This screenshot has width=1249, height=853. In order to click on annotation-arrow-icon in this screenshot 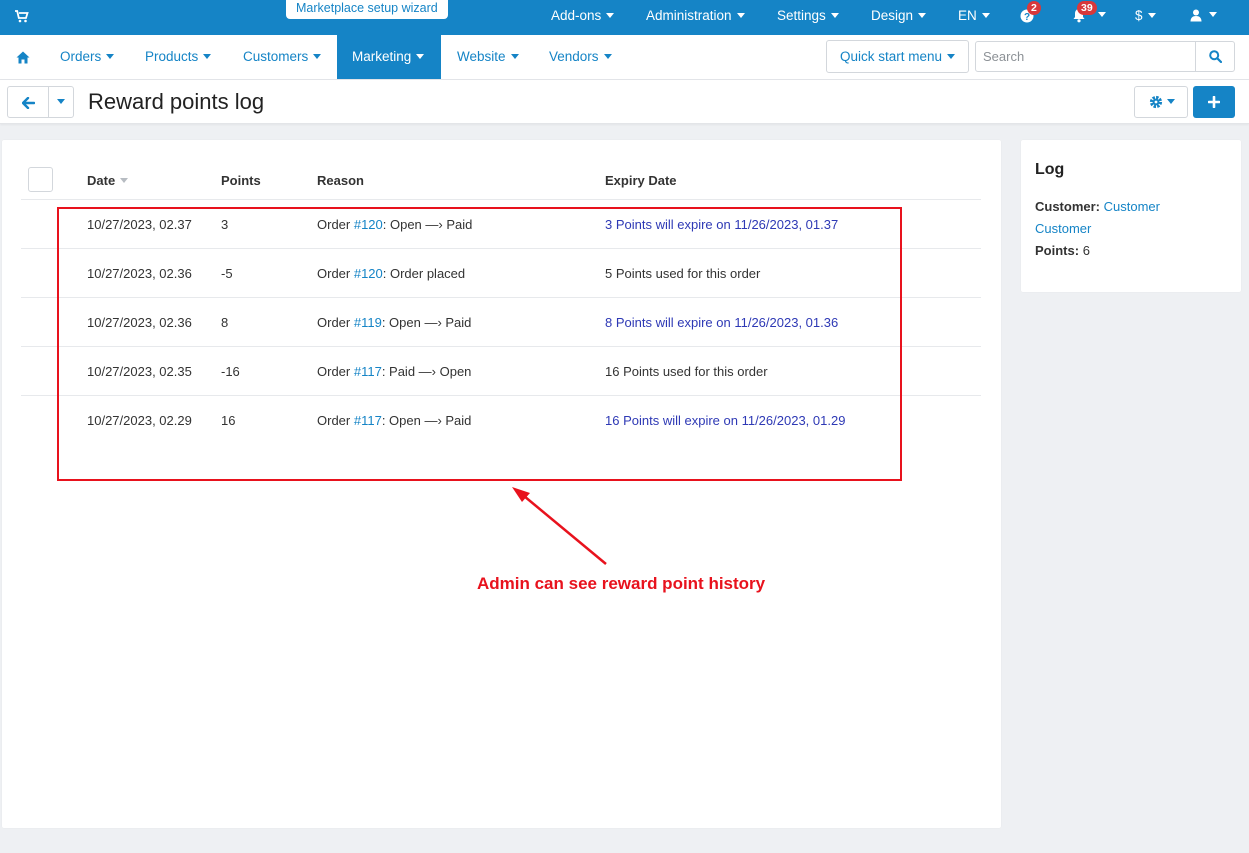, I will do `click(559, 526)`.